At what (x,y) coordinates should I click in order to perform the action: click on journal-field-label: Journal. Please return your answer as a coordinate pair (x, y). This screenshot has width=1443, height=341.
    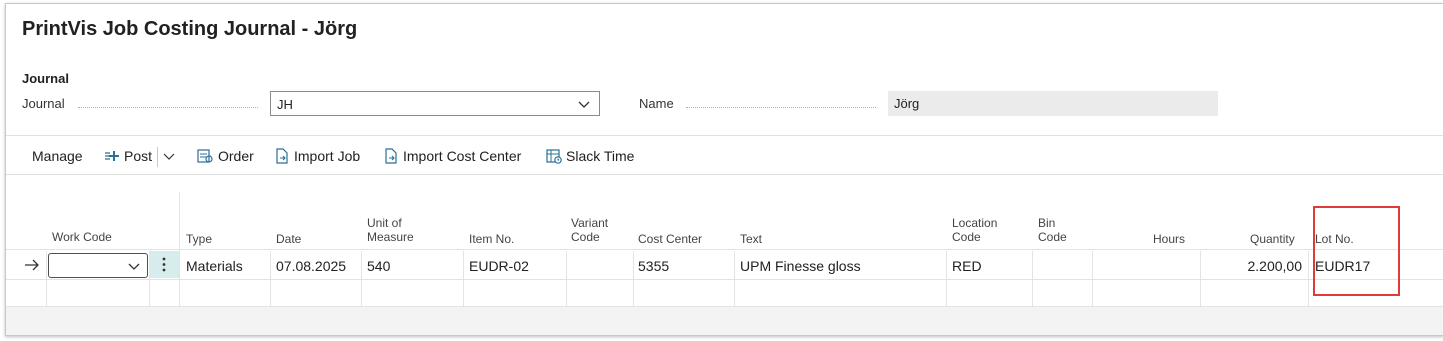
    Looking at the image, I should click on (43, 103).